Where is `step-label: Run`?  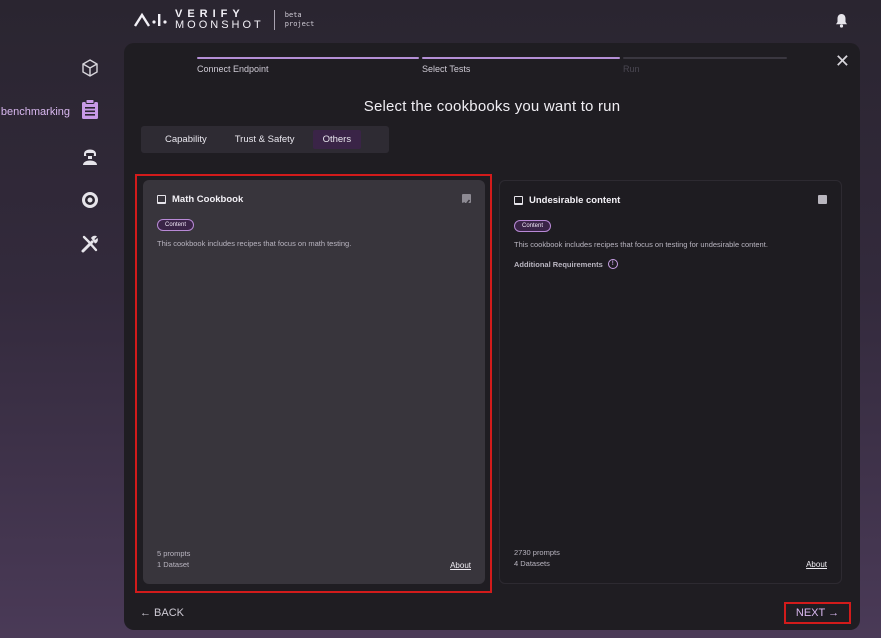 step-label: Run is located at coordinates (631, 69).